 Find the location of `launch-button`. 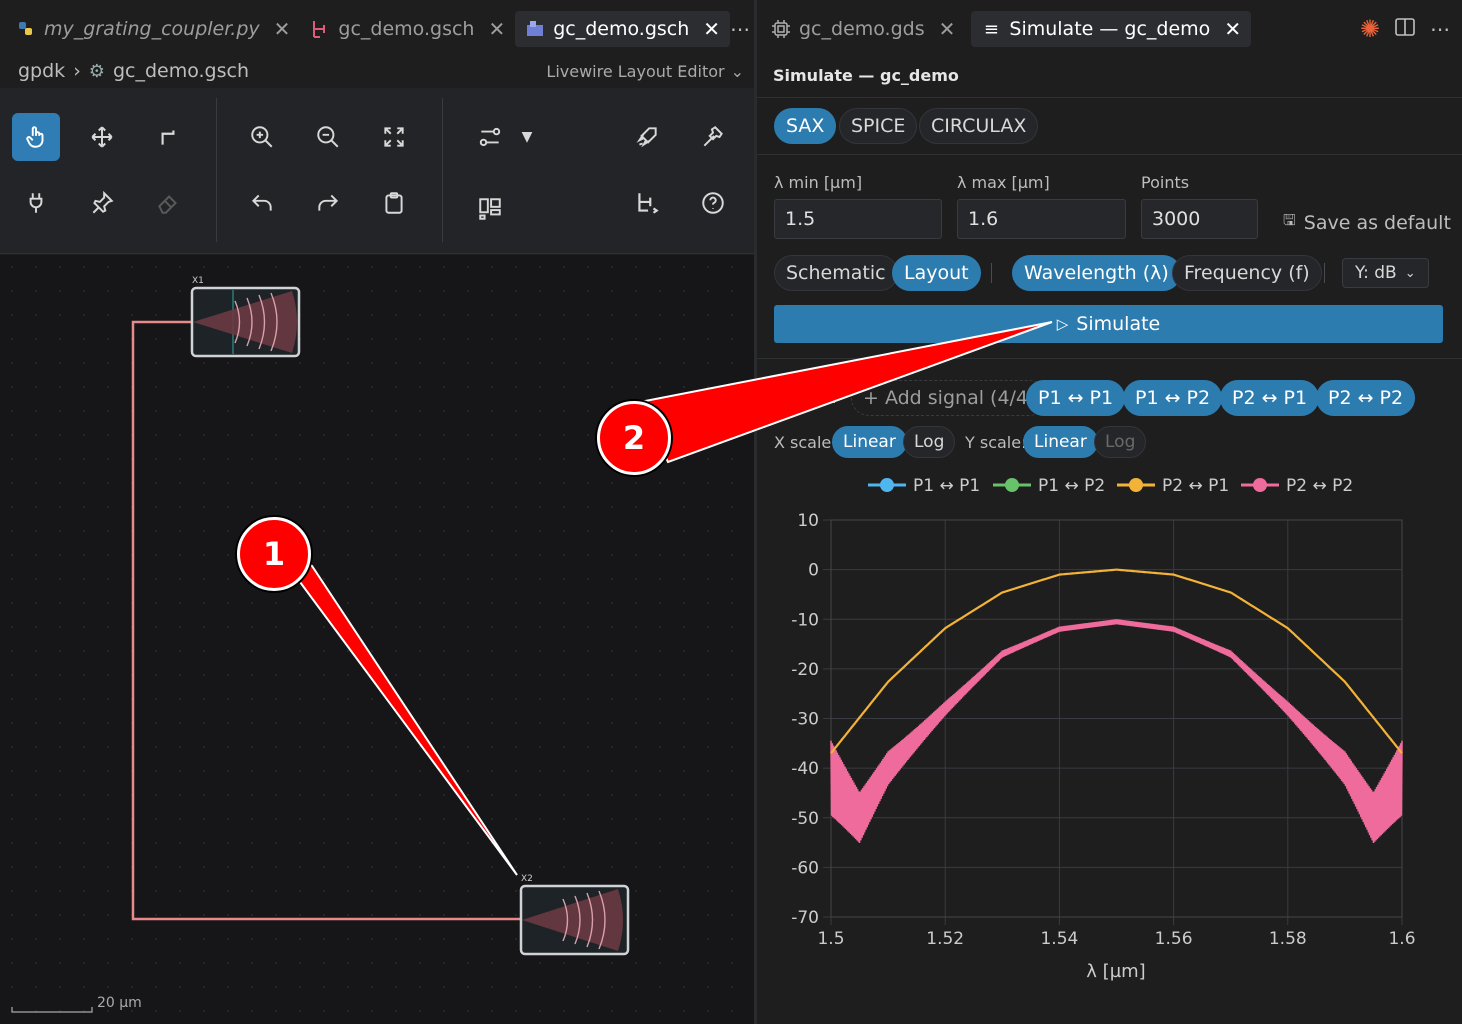

launch-button is located at coordinates (647, 137).